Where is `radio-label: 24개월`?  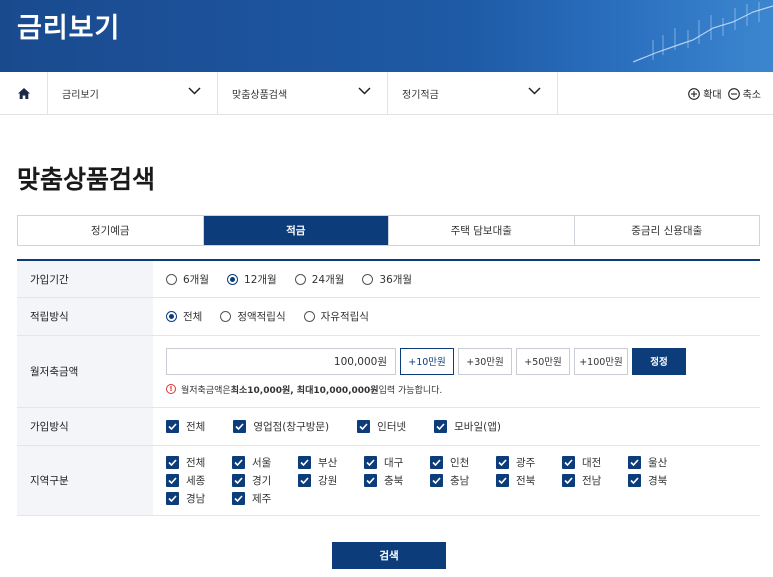
radio-label: 24개월 is located at coordinates (328, 279).